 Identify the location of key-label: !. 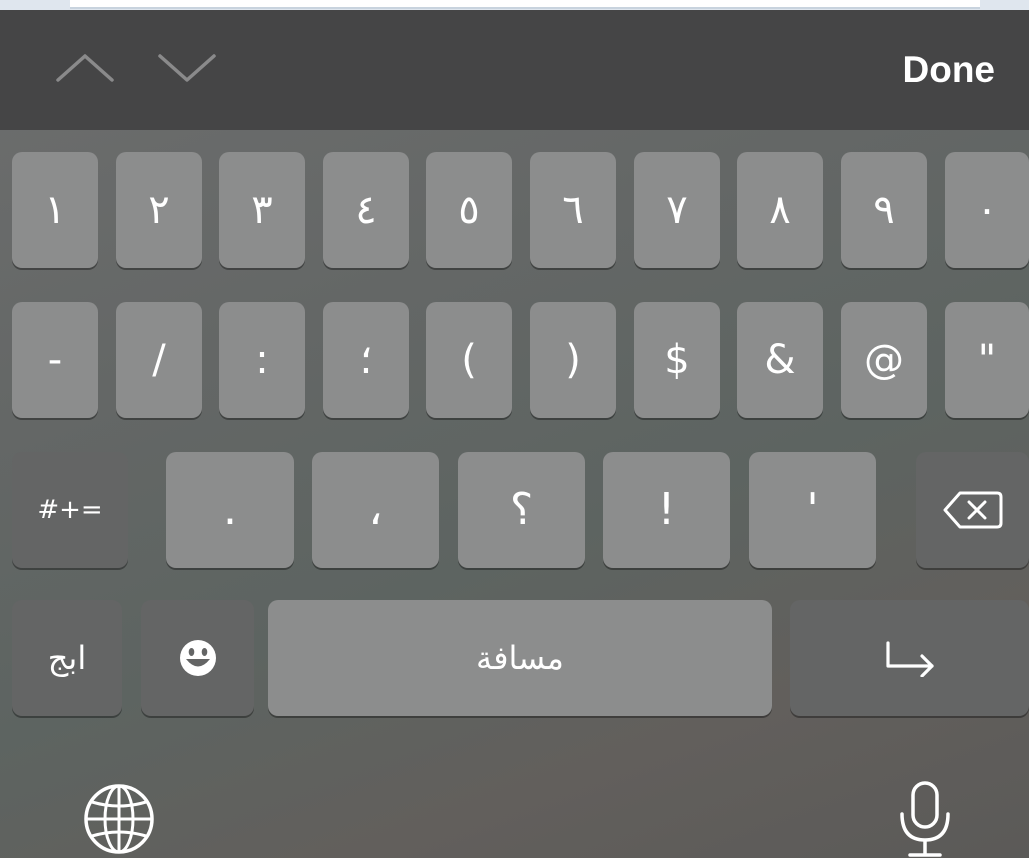
(666, 509).